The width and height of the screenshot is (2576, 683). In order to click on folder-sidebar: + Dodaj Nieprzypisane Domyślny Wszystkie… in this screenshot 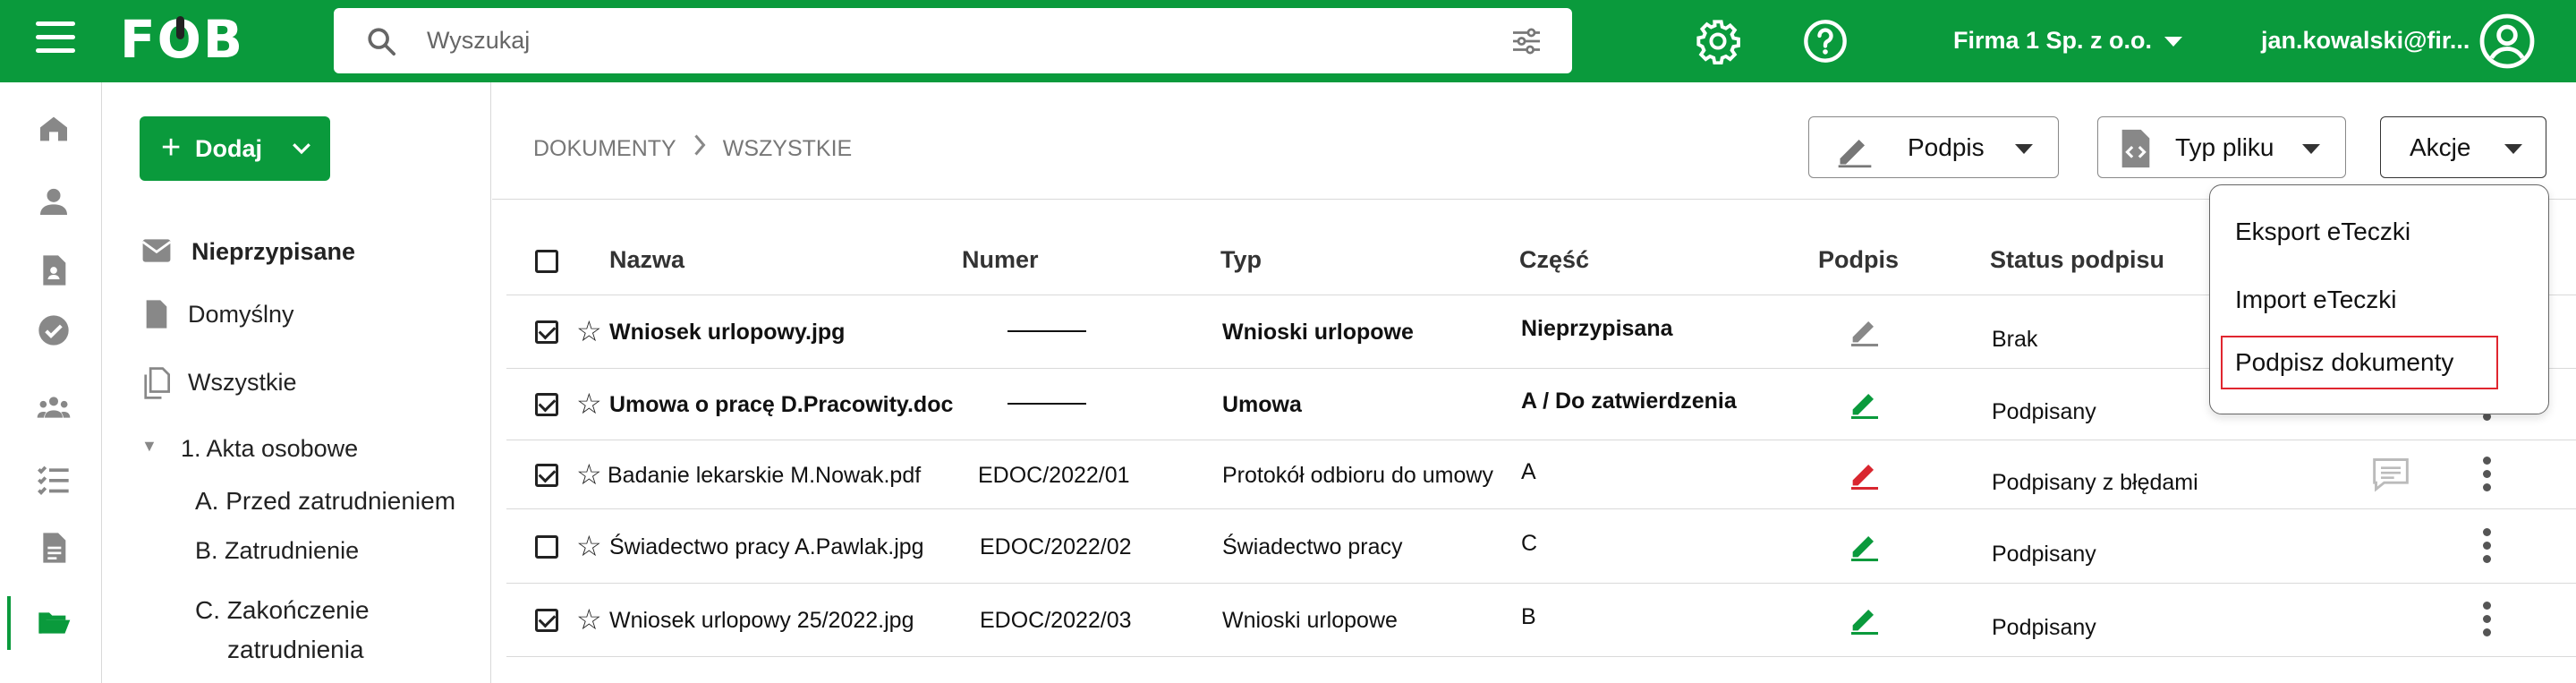, I will do `click(296, 382)`.